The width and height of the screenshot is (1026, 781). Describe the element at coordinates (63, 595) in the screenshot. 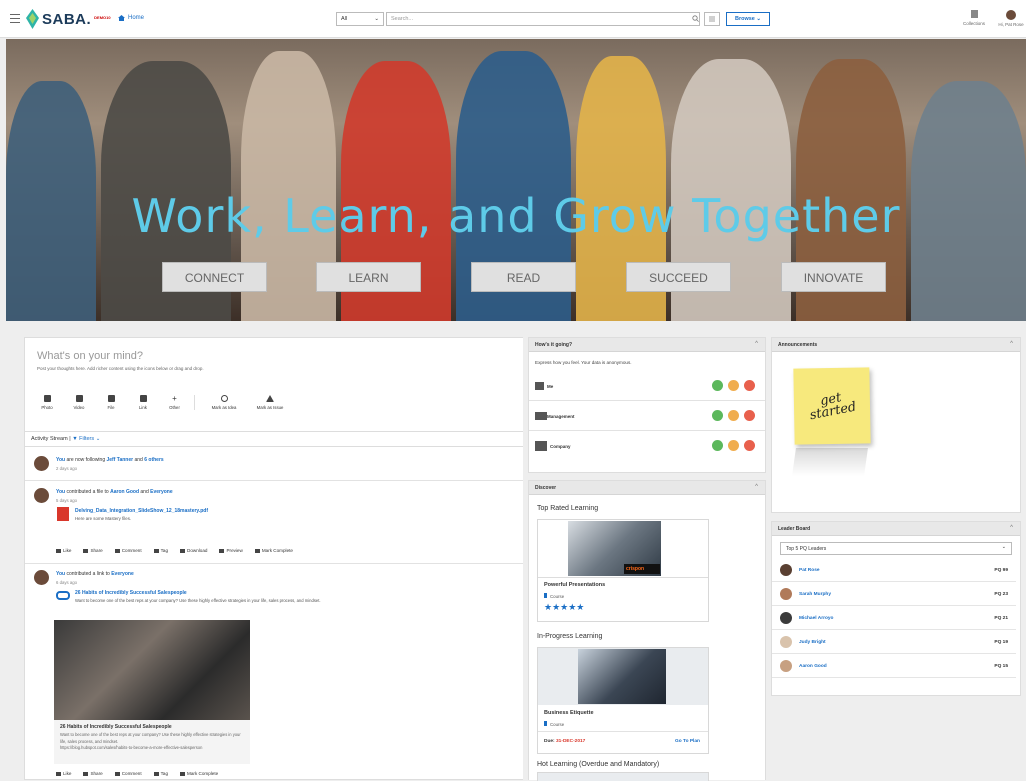

I see `link-icon` at that location.